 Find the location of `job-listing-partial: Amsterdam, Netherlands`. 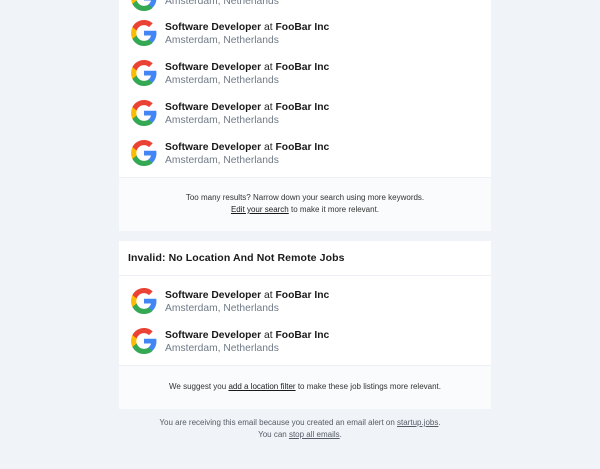

job-listing-partial: Amsterdam, Netherlands is located at coordinates (305, 7).